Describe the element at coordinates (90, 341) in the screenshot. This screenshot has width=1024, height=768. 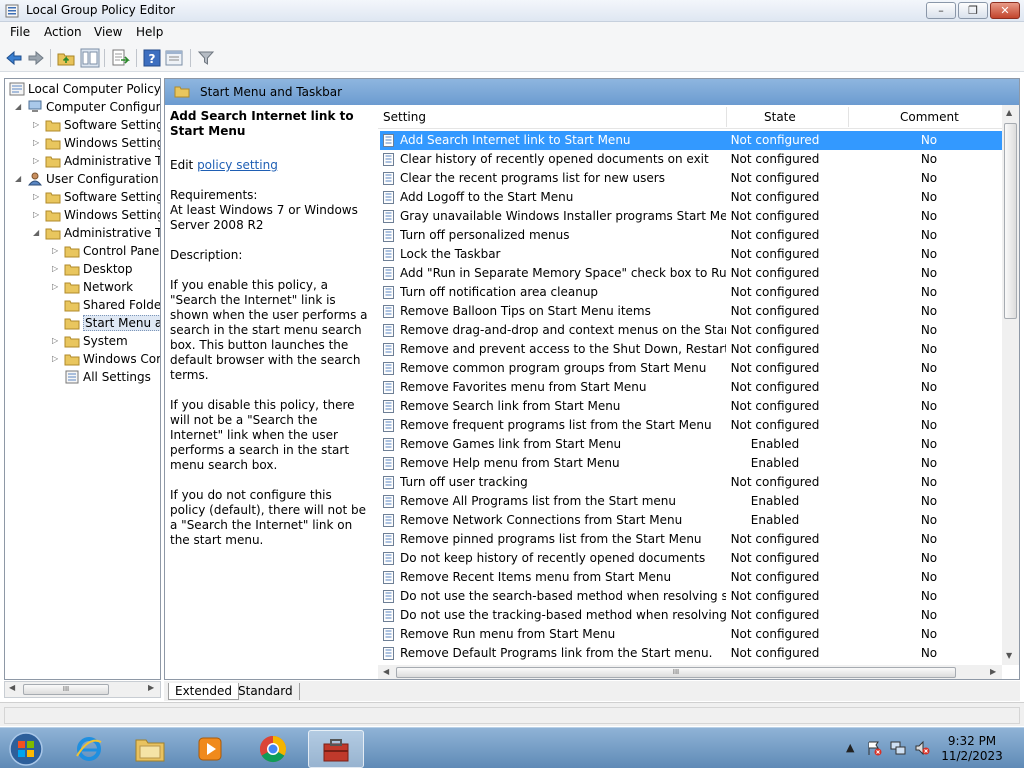
I see `tree-node-system: ▷ System` at that location.